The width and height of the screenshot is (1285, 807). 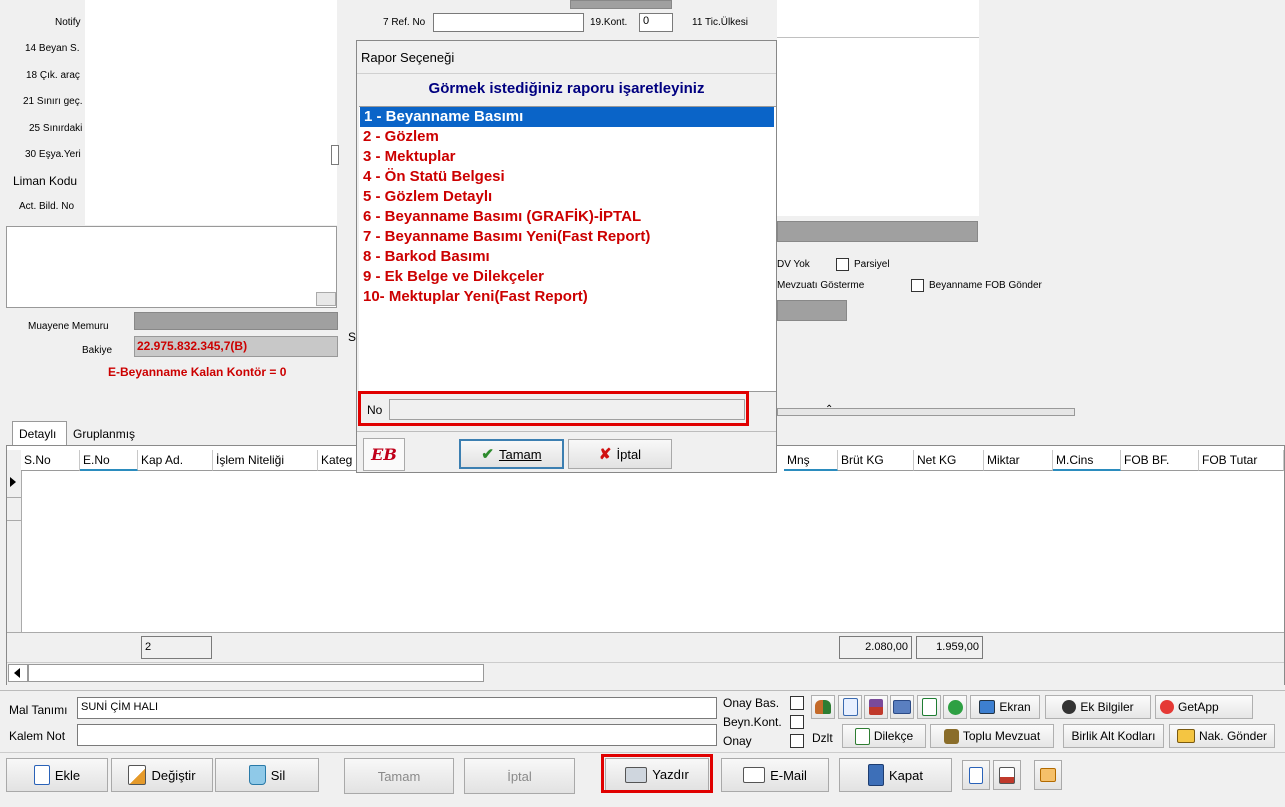 What do you see at coordinates (97, 350) in the screenshot?
I see `label-bakiye: Bakiye` at bounding box center [97, 350].